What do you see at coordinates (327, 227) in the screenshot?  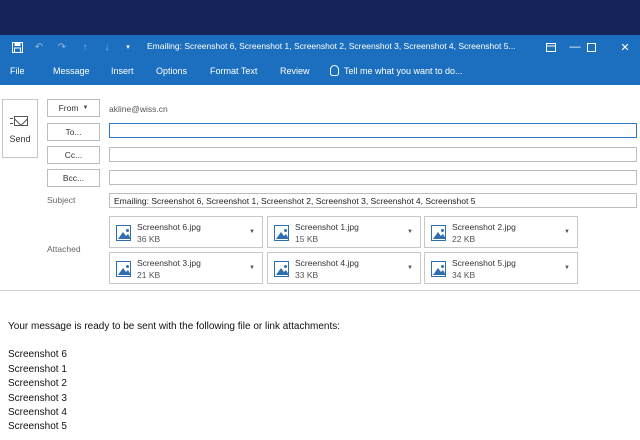 I see `attachment-name: Screenshot 1.jpg` at bounding box center [327, 227].